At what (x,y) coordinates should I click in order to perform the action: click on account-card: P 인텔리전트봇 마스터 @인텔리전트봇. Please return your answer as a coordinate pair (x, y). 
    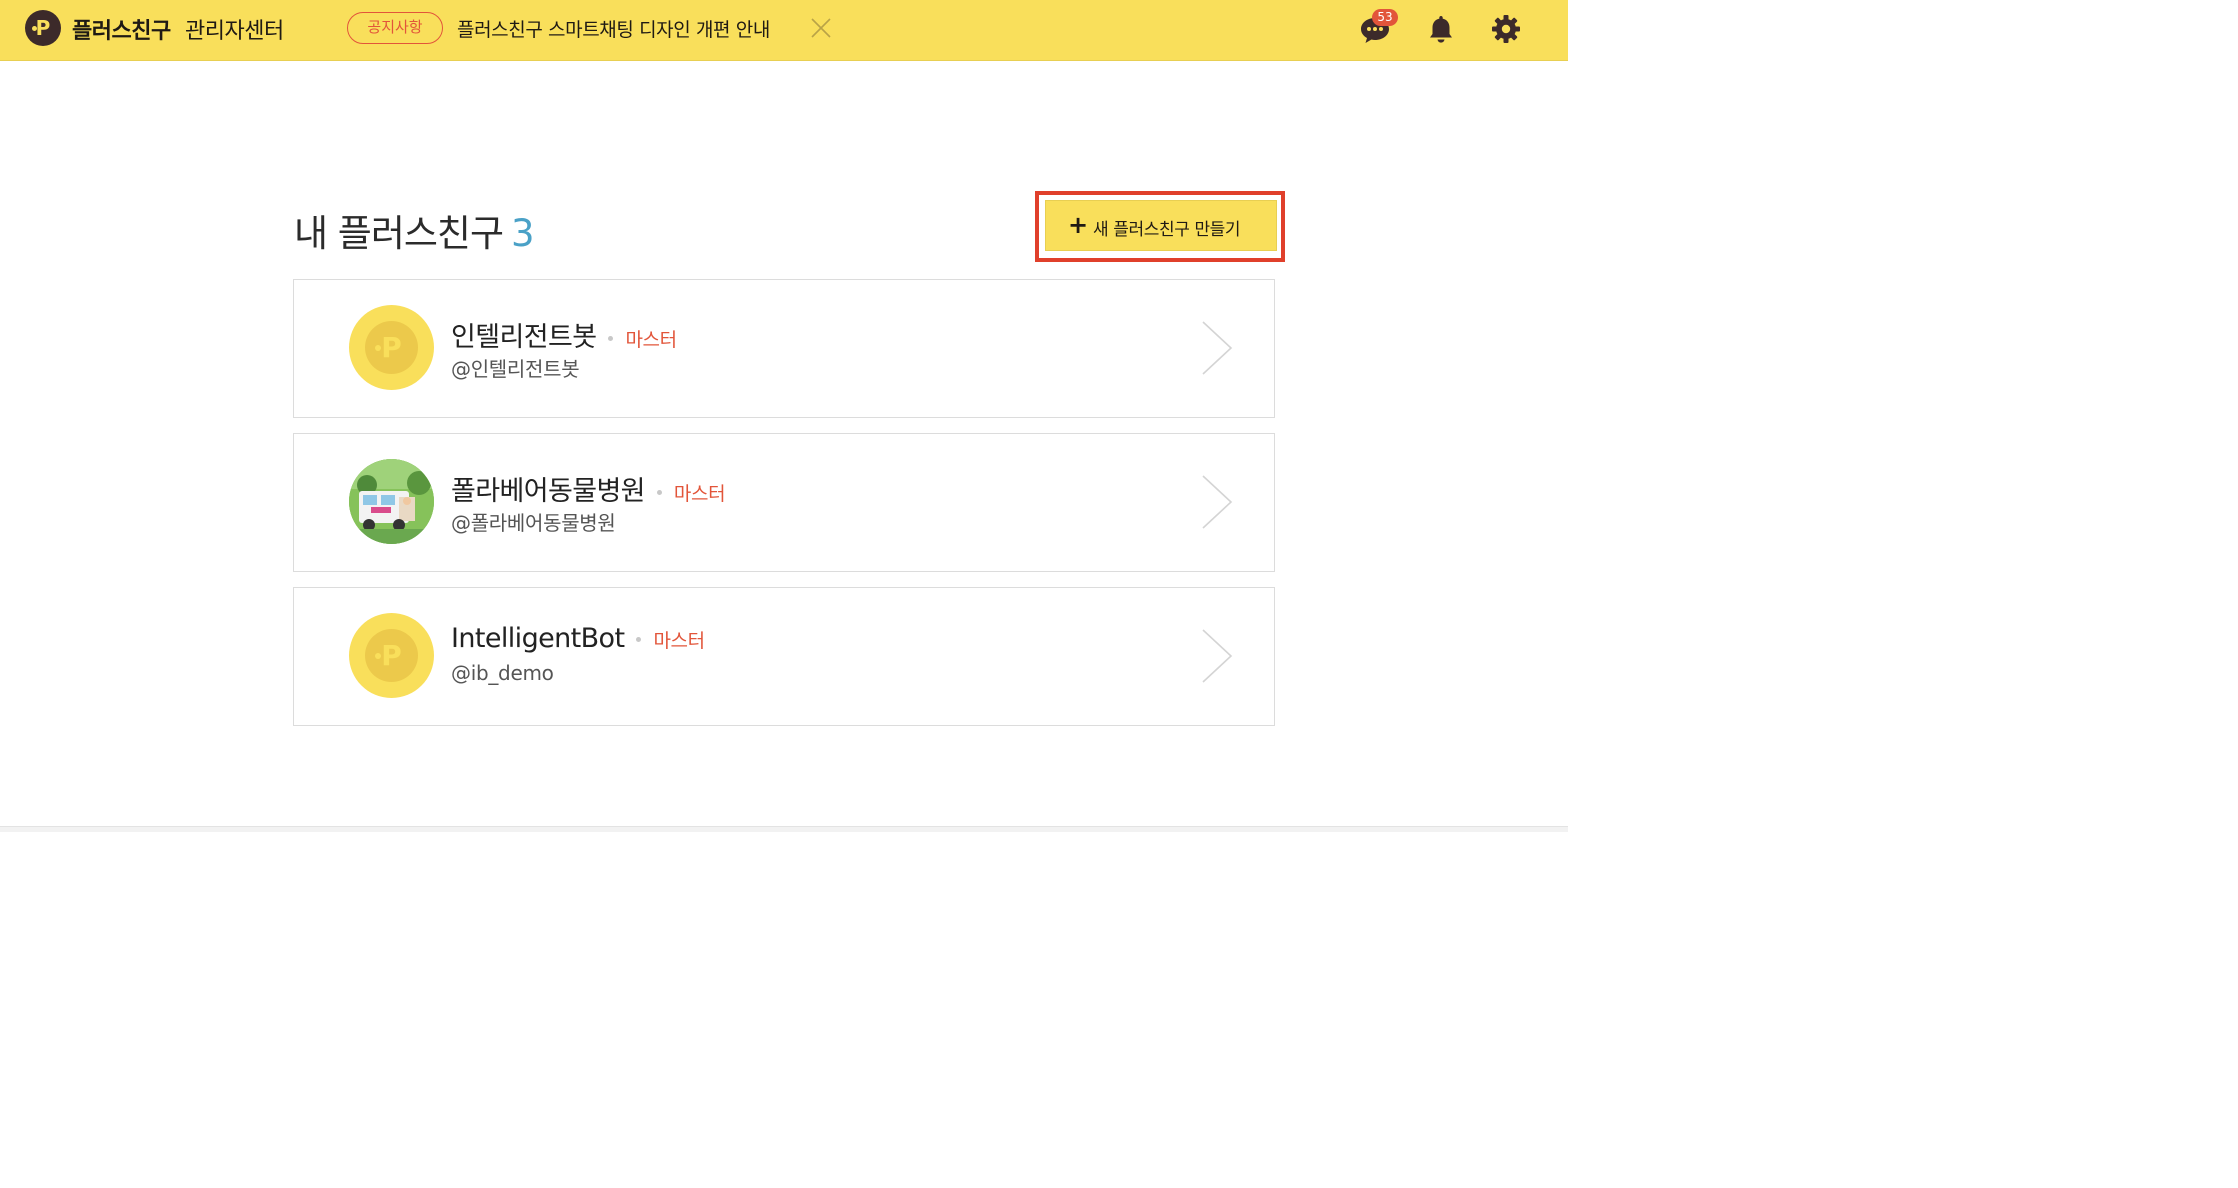
    Looking at the image, I should click on (784, 348).